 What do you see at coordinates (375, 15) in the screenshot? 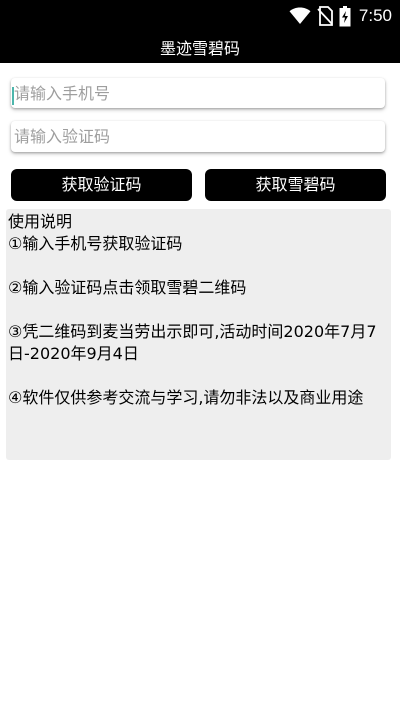
I see `status-time: 7:50` at bounding box center [375, 15].